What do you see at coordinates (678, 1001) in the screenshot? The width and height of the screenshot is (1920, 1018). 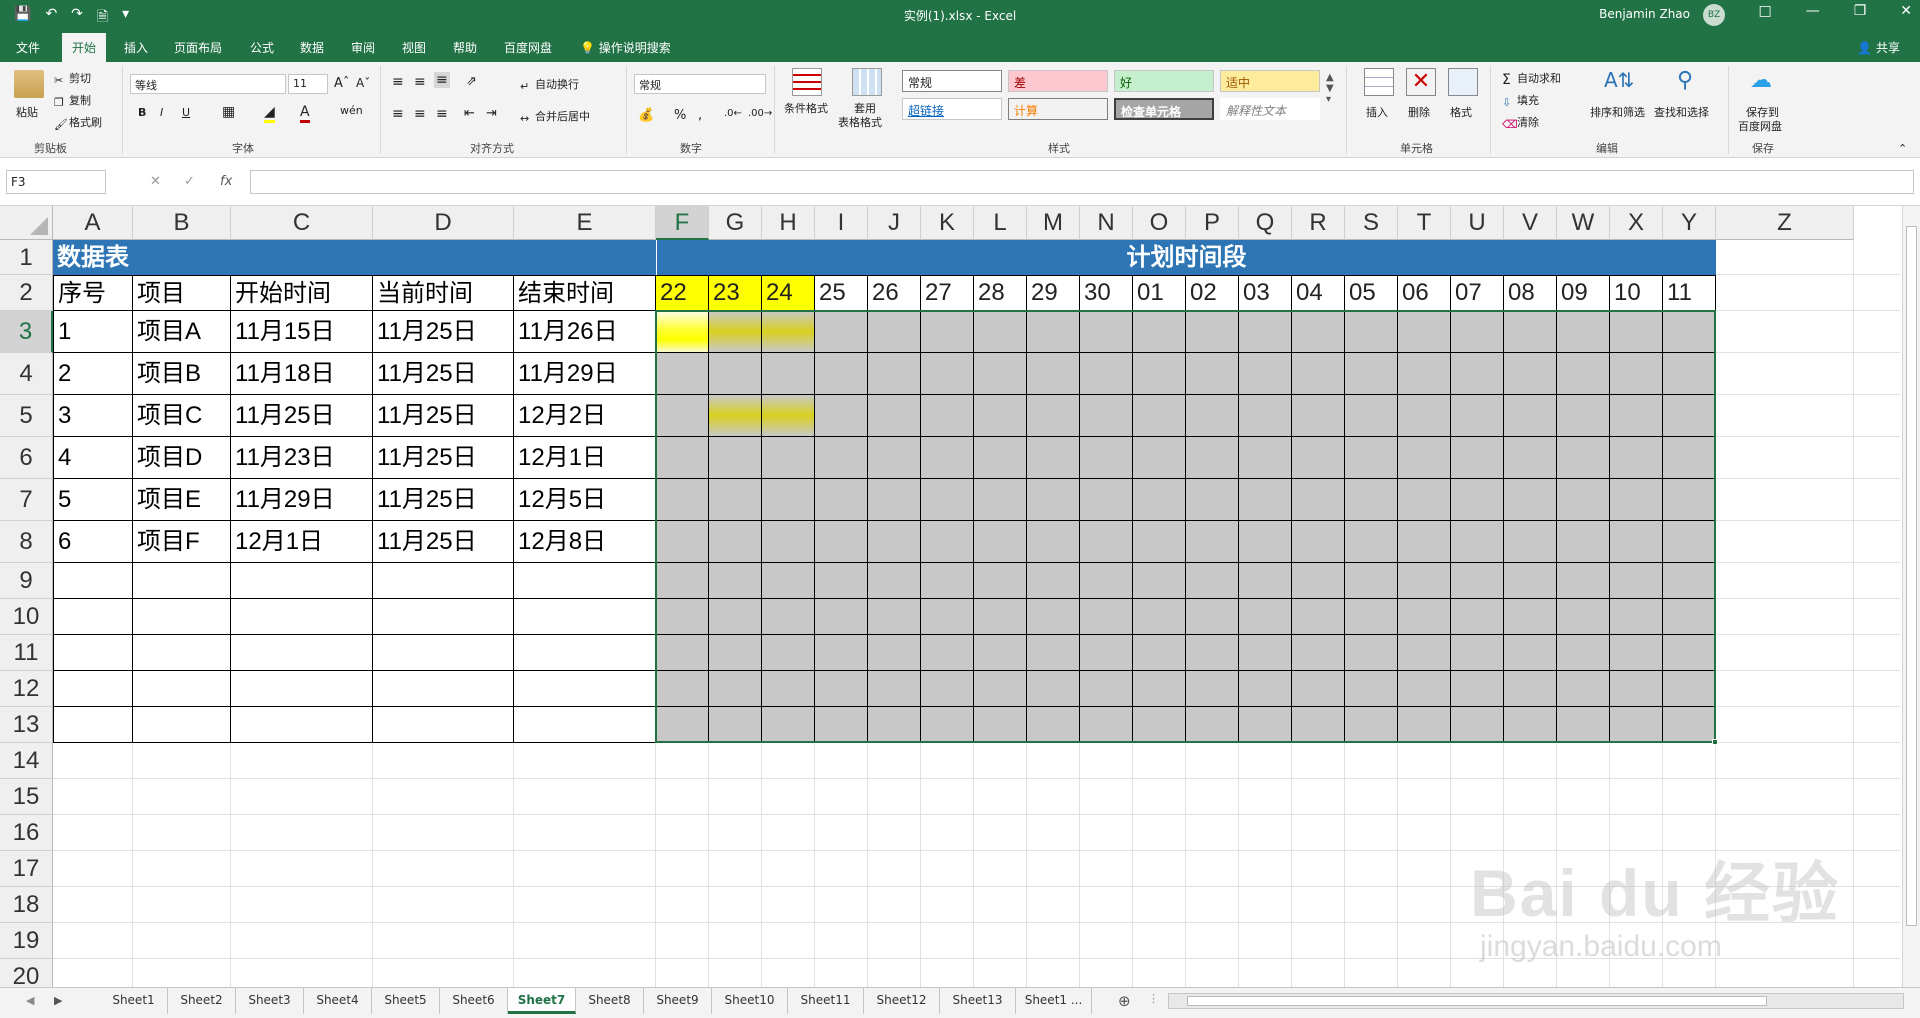 I see `sheet-tab: Sheet9` at bounding box center [678, 1001].